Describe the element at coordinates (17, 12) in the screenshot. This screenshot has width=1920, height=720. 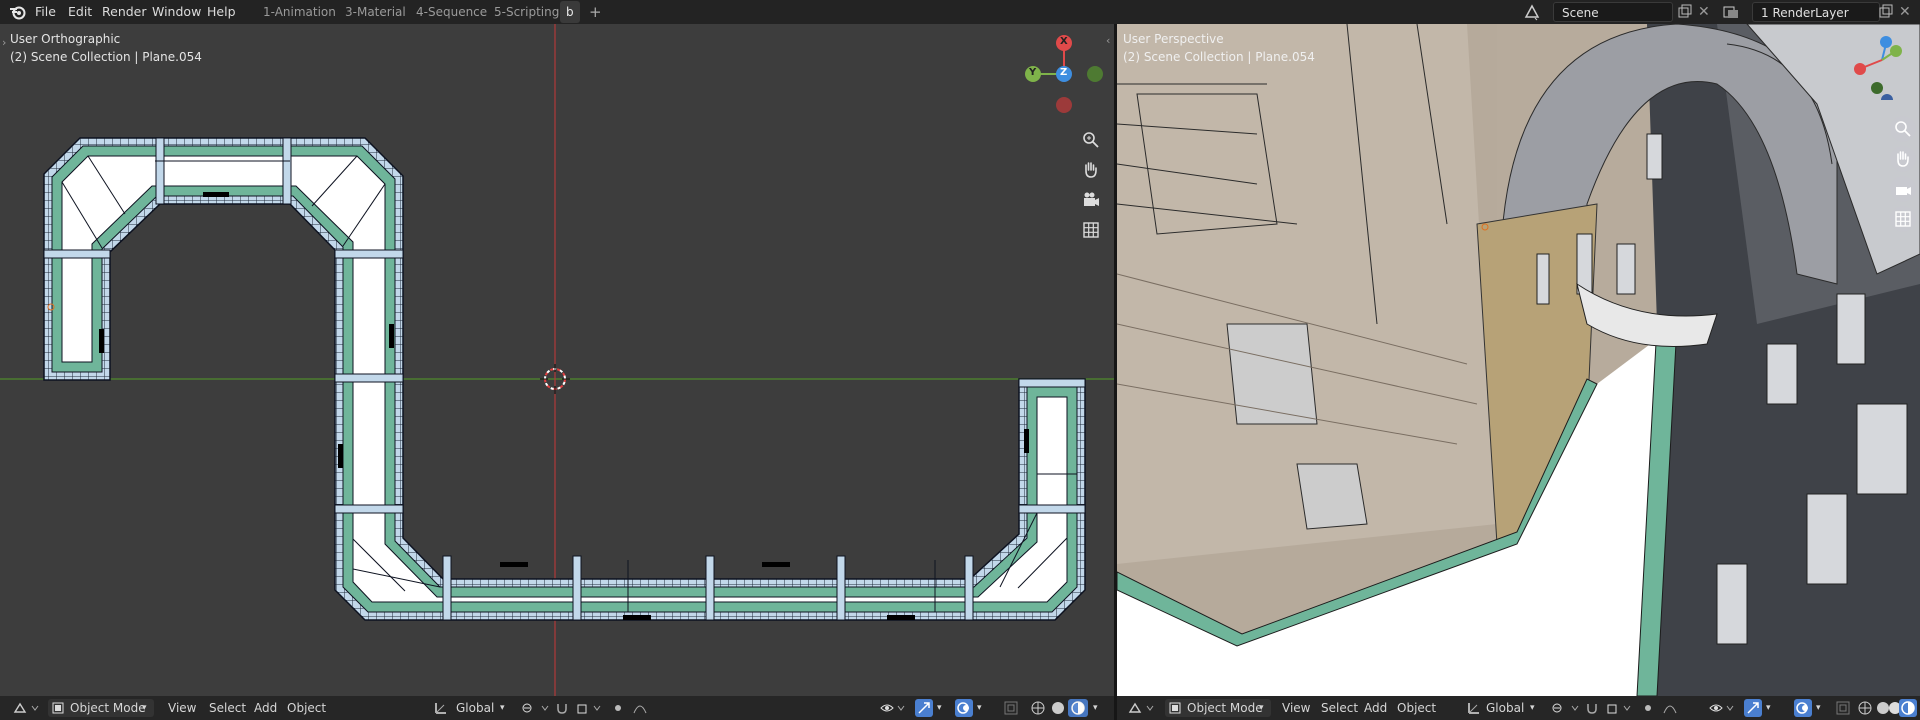
I see `blender-logo-icon` at that location.